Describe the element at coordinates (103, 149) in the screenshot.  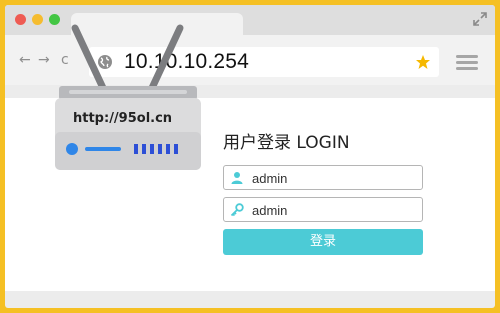
I see `router-status-bar` at that location.